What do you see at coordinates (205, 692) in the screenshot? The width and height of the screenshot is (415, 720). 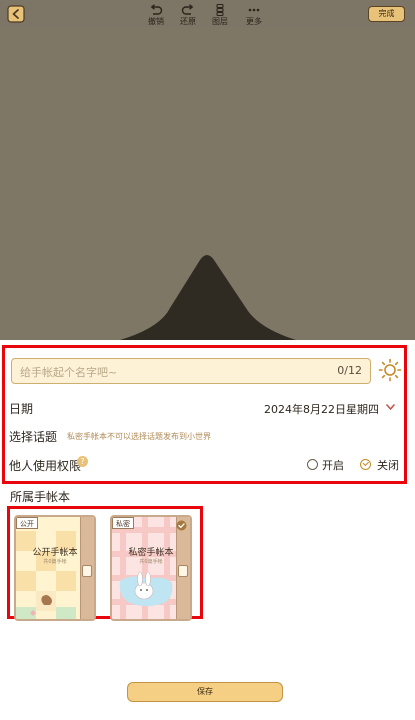 I see `save-button: 保存` at bounding box center [205, 692].